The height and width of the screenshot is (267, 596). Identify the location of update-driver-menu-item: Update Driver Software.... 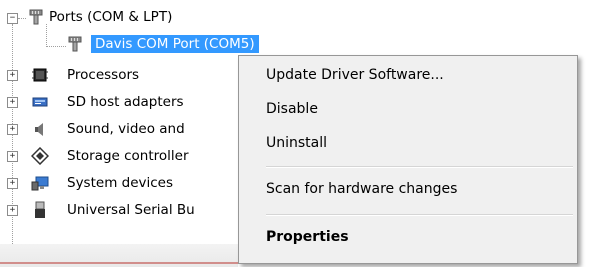
(355, 75).